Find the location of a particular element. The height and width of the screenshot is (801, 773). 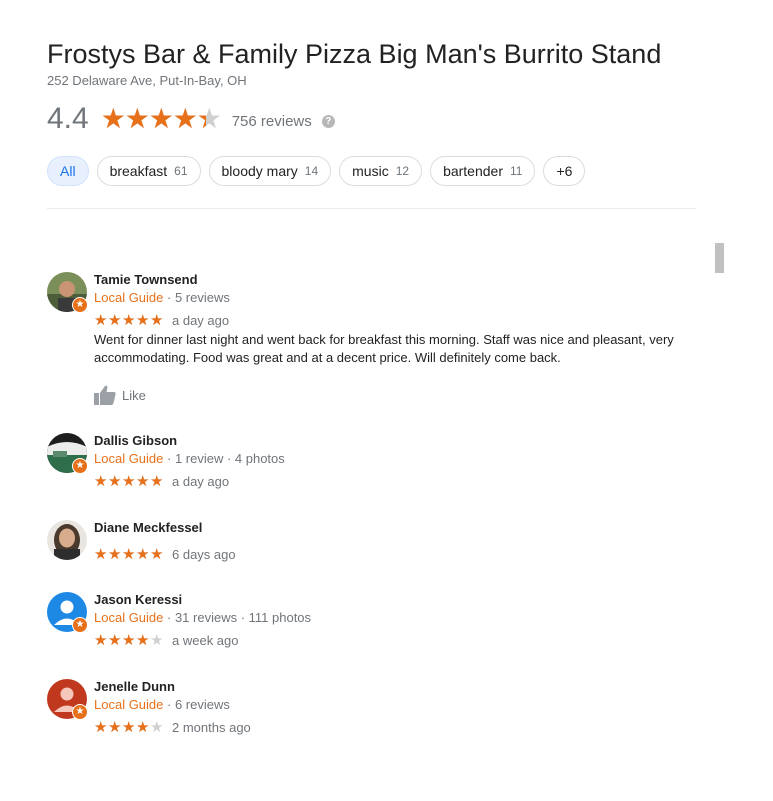

chip-count: 14 is located at coordinates (311, 171).